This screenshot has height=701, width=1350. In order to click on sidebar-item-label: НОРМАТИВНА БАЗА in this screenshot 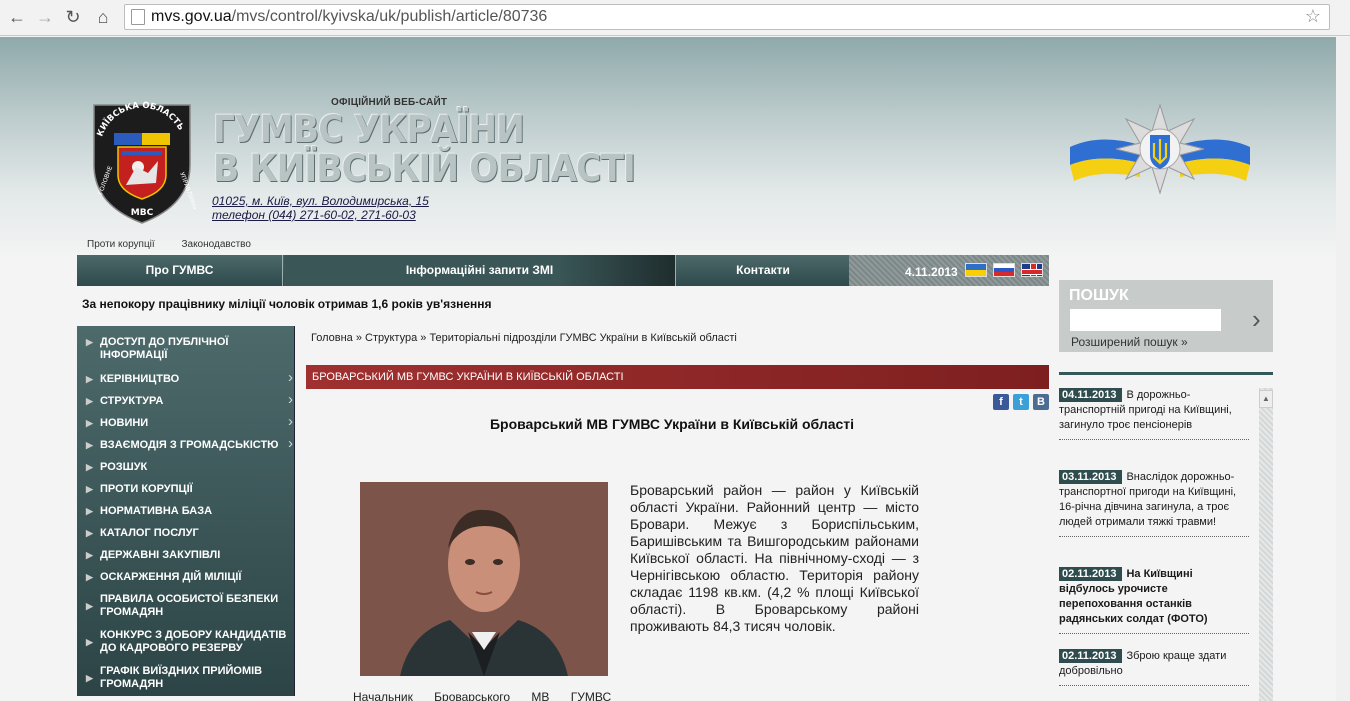, I will do `click(156, 511)`.